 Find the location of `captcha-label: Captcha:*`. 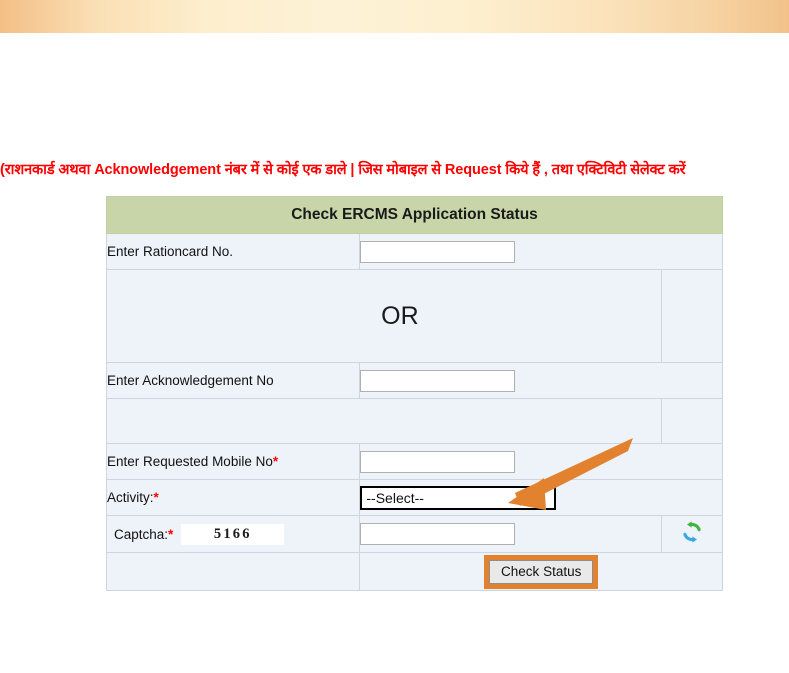

captcha-label: Captcha:* is located at coordinates (143, 534).